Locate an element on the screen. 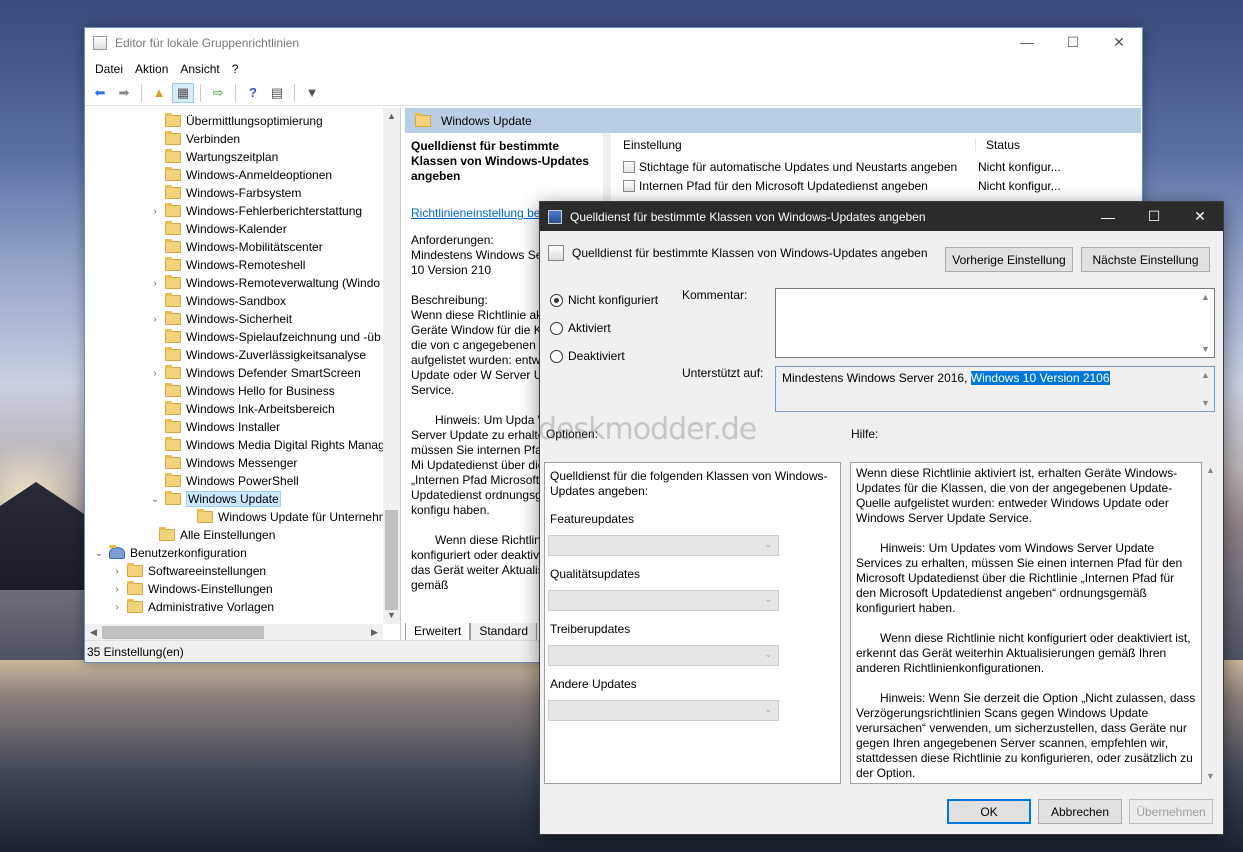  tab-standard: Standard is located at coordinates (504, 632).